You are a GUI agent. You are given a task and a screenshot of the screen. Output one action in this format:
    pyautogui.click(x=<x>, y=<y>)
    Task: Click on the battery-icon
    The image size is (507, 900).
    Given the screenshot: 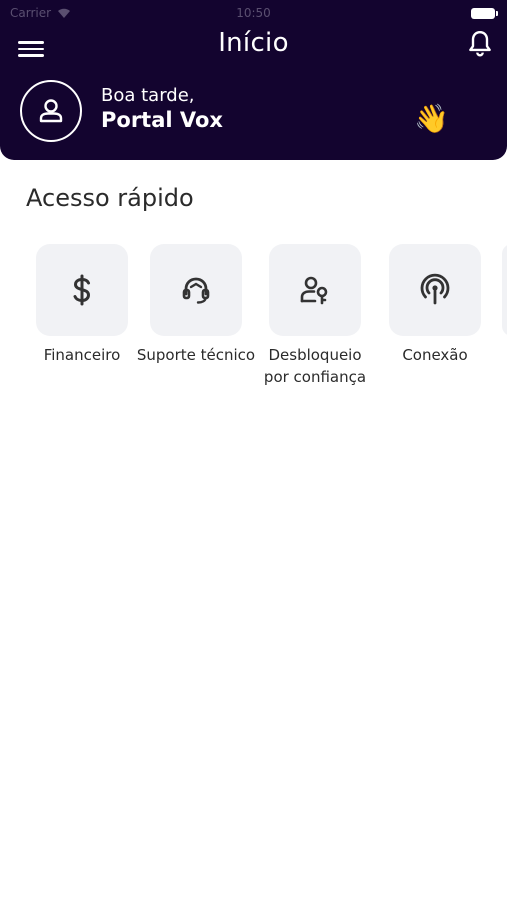 What is the action you would take?
    pyautogui.click(x=484, y=13)
    